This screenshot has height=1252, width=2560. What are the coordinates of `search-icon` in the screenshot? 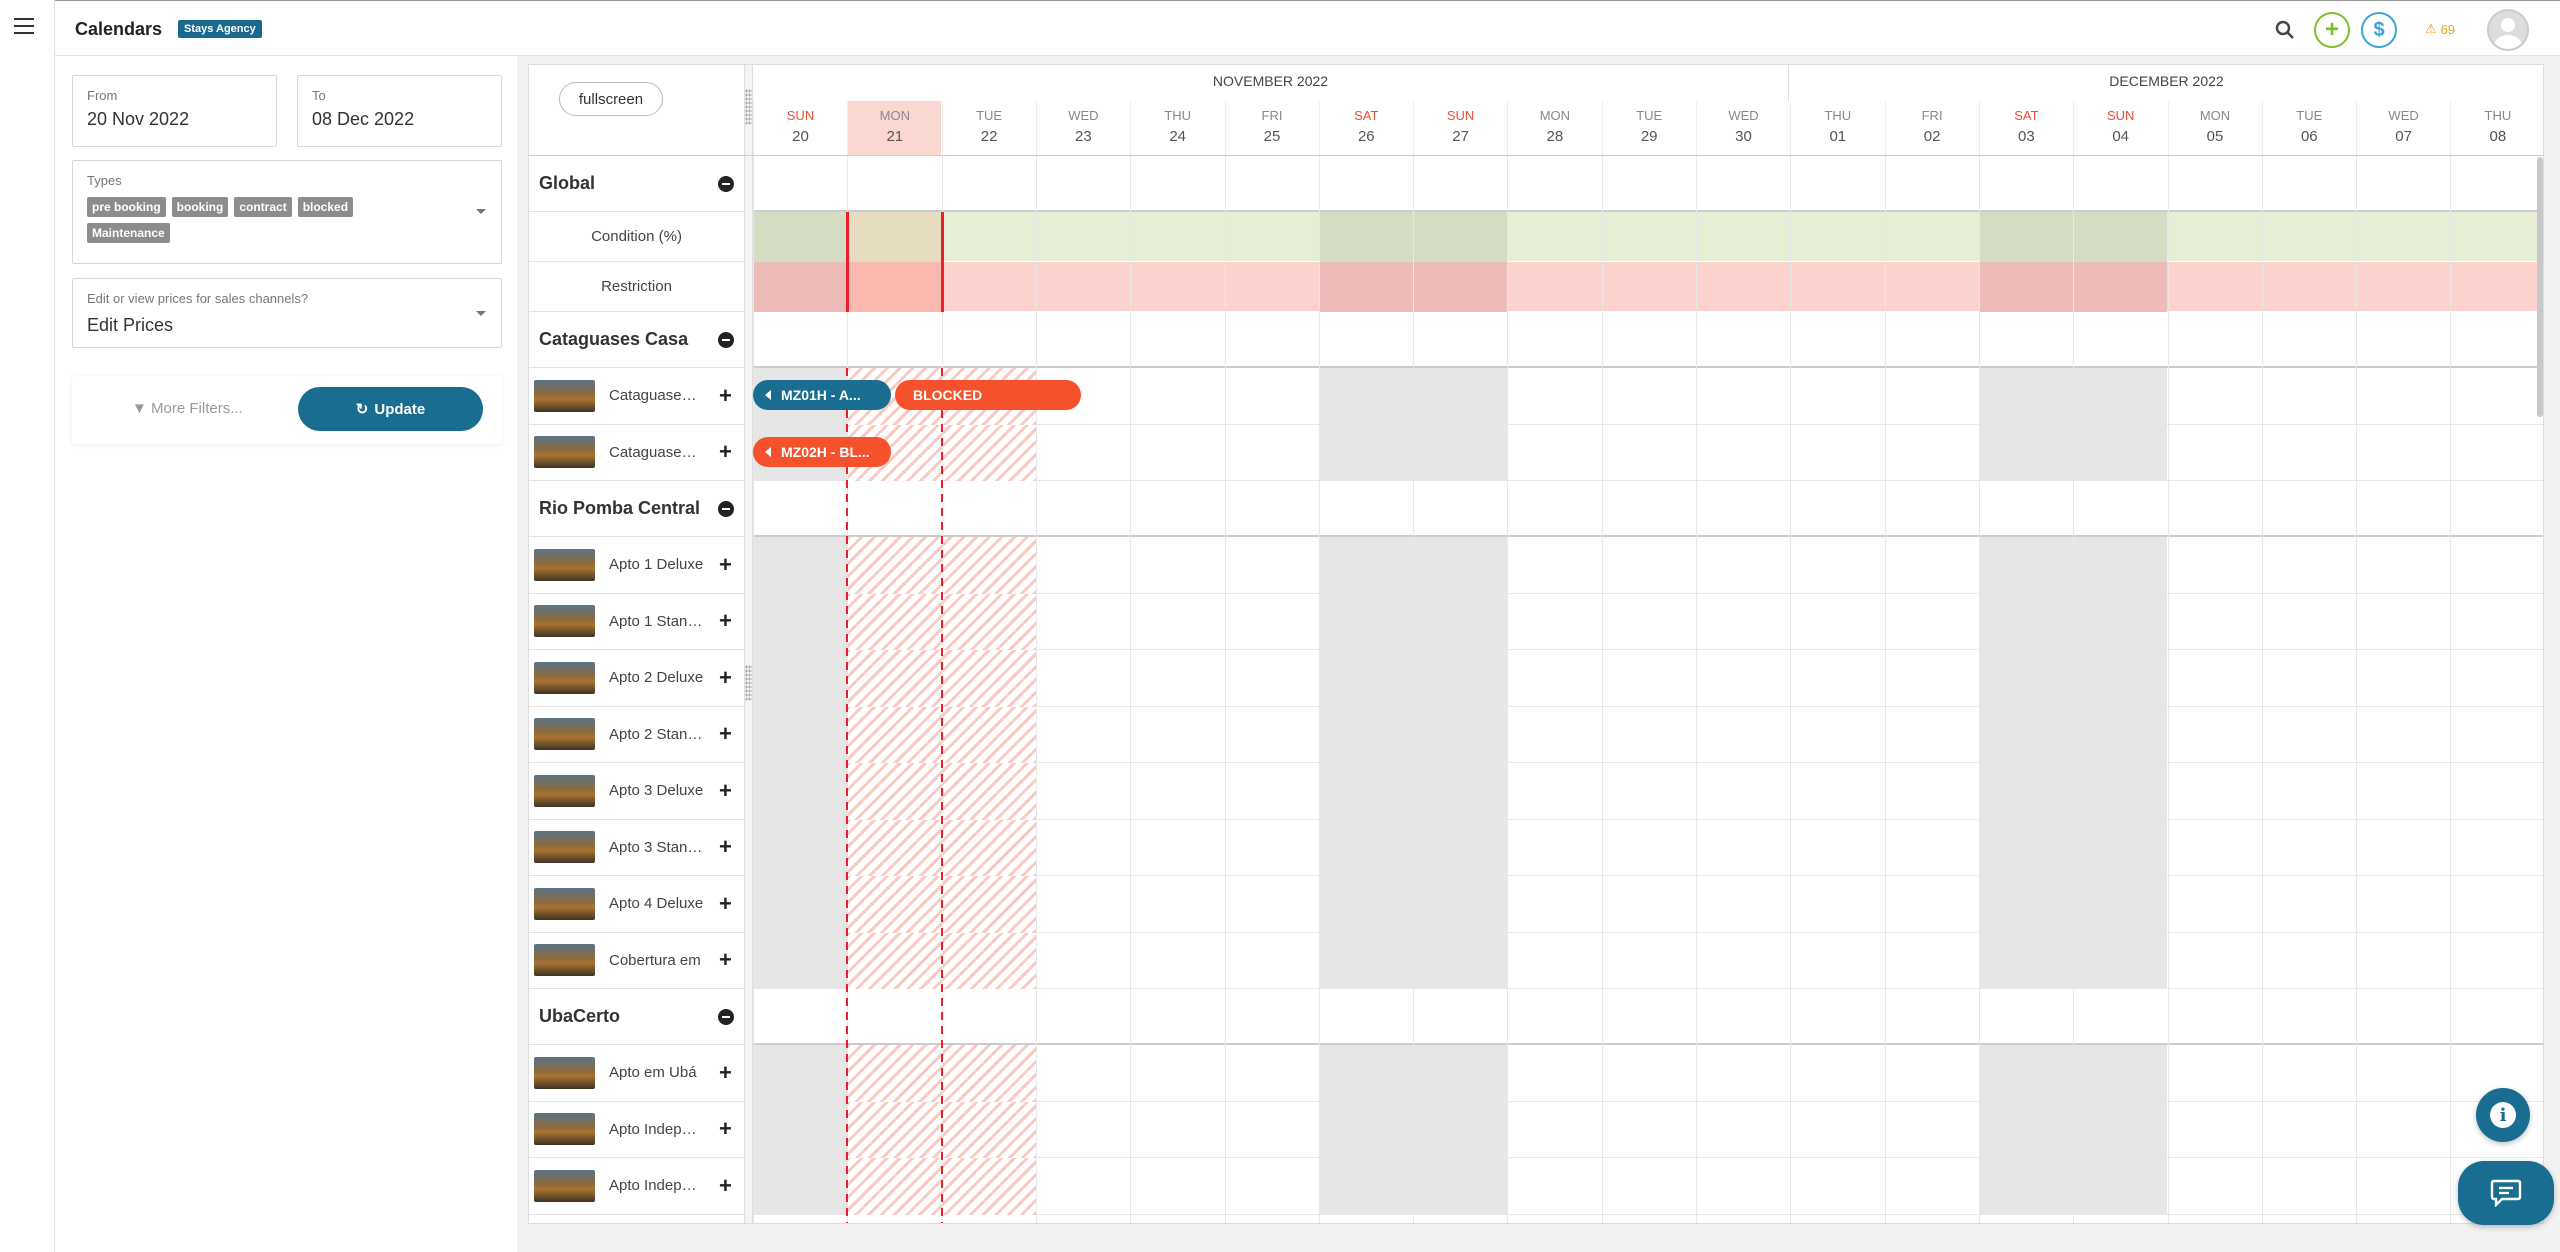 It's located at (2285, 30).